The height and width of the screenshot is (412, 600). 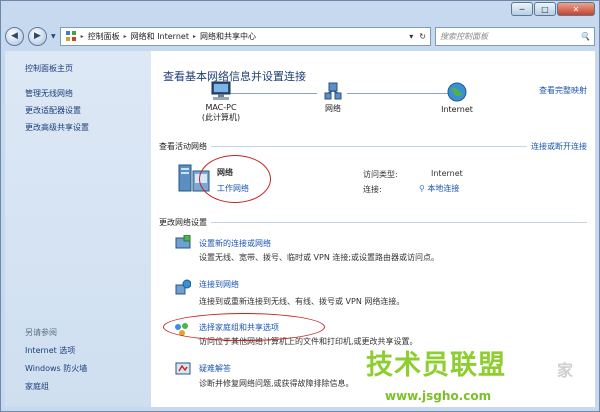 I want to click on connection-plug-icon: ⚲, so click(x=422, y=188).